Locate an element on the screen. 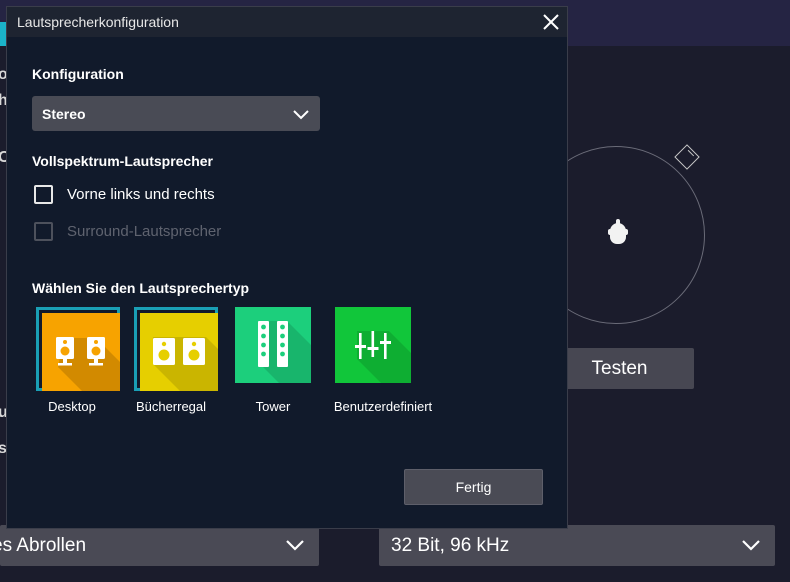 Image resolution: width=790 pixels, height=582 pixels. done-button: Fertig is located at coordinates (473, 487).